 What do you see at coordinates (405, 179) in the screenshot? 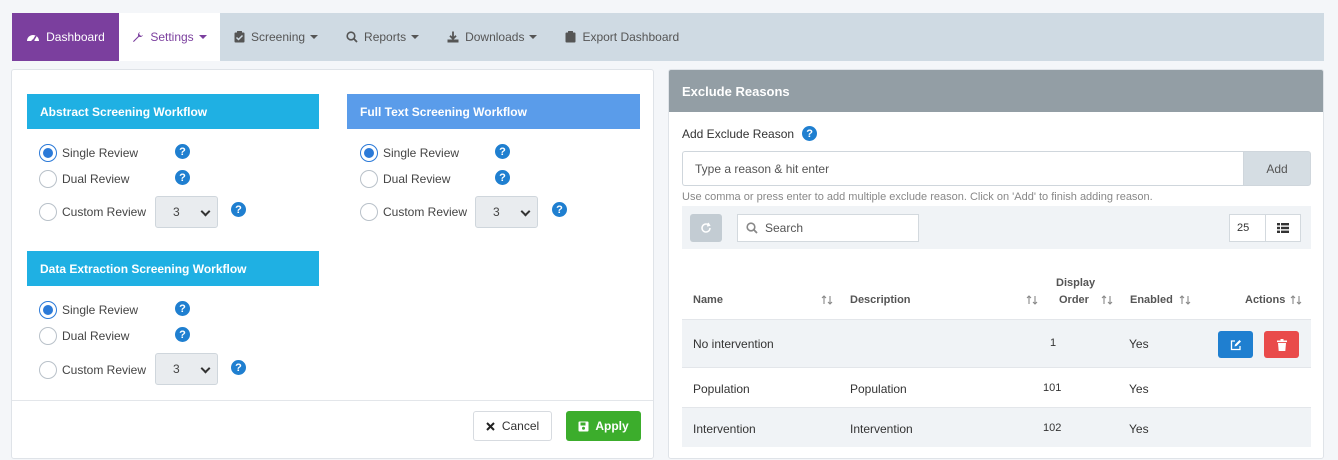
I see `fulltext-dual-review-option: Dual Review` at bounding box center [405, 179].